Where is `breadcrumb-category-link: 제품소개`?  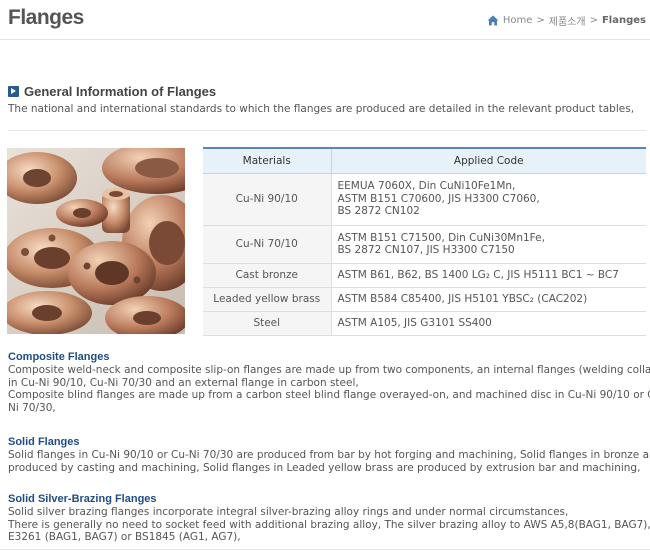
breadcrumb-category-link: 제품소개 is located at coordinates (567, 20).